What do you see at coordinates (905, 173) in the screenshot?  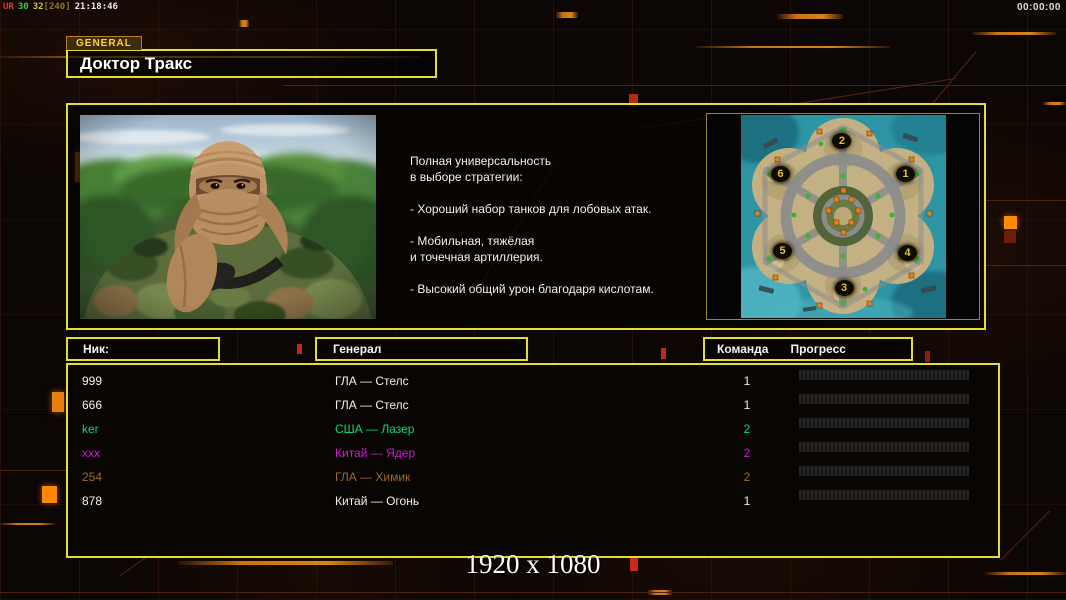 I see `spawn-point-marker: 1` at bounding box center [905, 173].